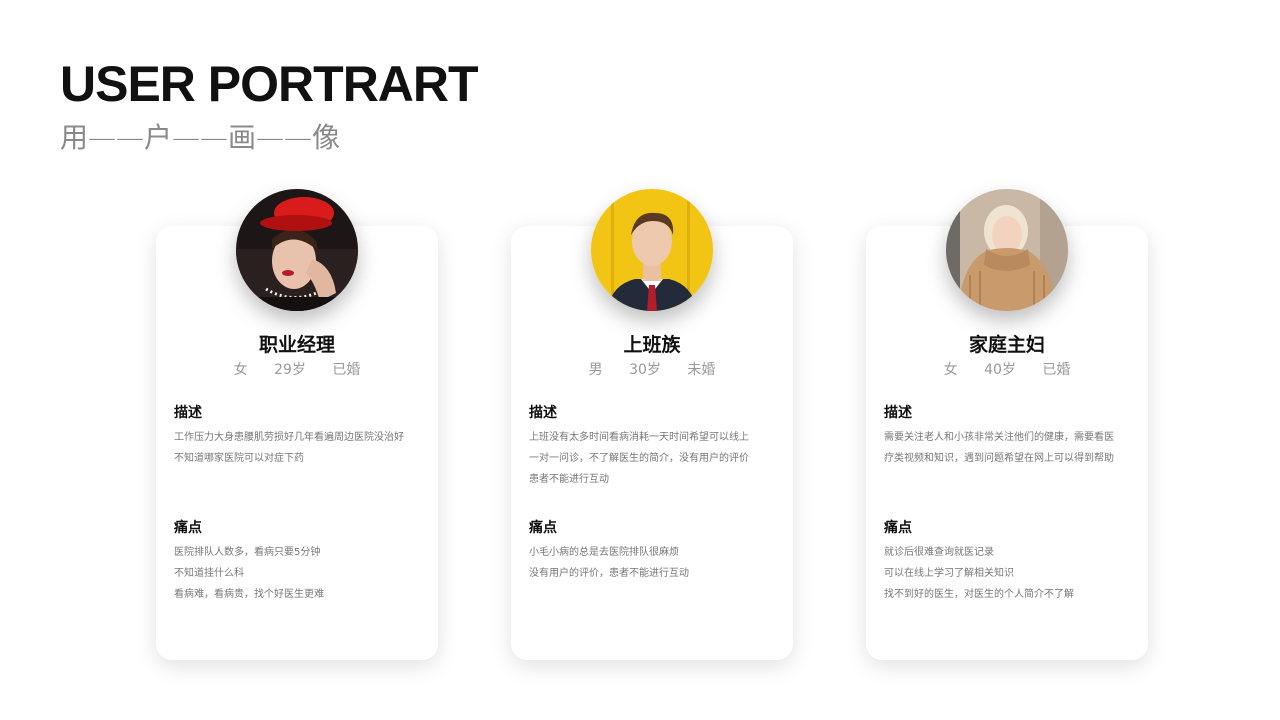 The width and height of the screenshot is (1280, 720). What do you see at coordinates (1000, 370) in the screenshot?
I see `persona-age: 40岁` at bounding box center [1000, 370].